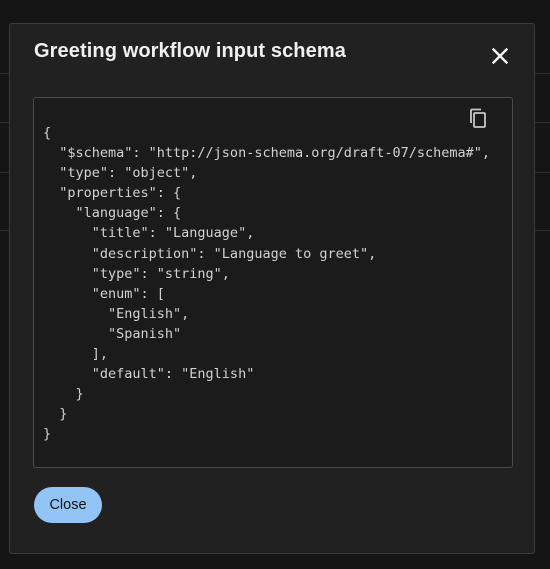  What do you see at coordinates (68, 505) in the screenshot?
I see `close-button: Close` at bounding box center [68, 505].